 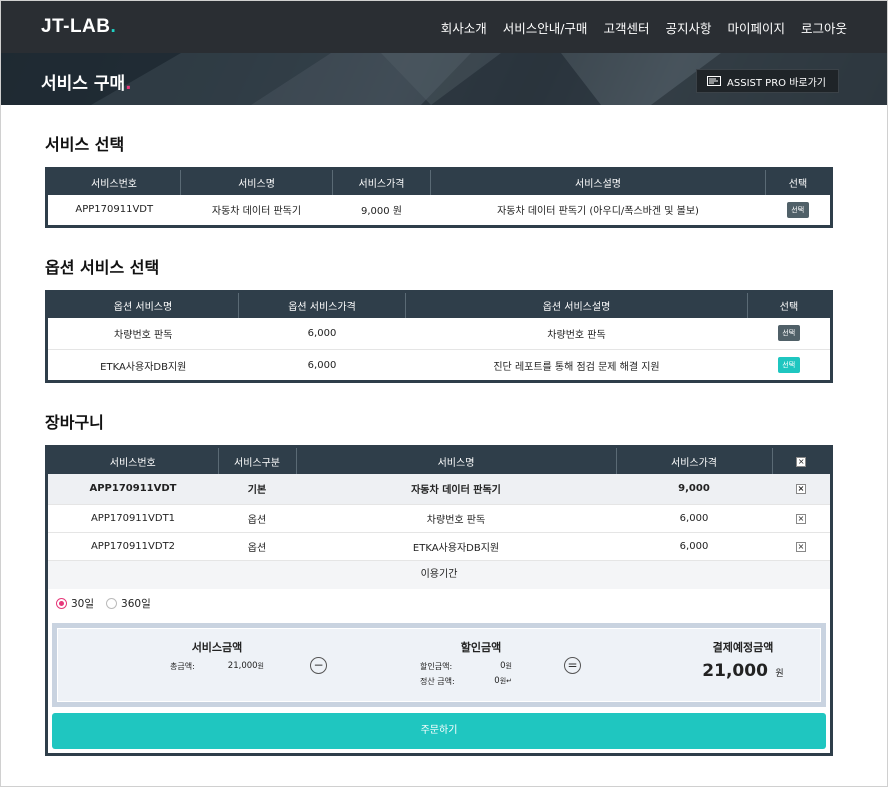 What do you see at coordinates (743, 647) in the screenshot?
I see `final-amount-title: 결제예정금액` at bounding box center [743, 647].